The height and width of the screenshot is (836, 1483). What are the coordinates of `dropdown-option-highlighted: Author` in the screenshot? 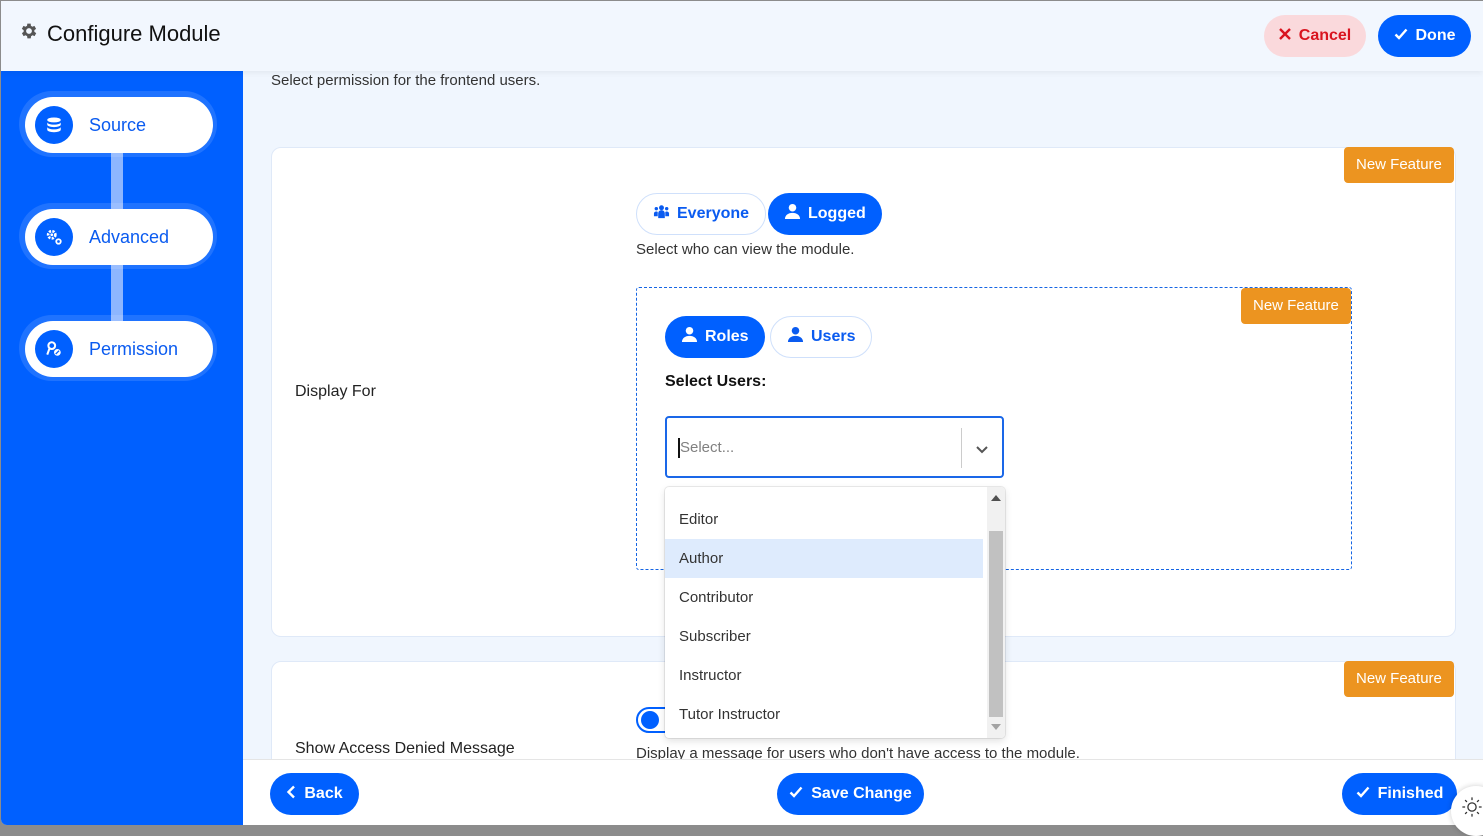 It's located at (824, 558).